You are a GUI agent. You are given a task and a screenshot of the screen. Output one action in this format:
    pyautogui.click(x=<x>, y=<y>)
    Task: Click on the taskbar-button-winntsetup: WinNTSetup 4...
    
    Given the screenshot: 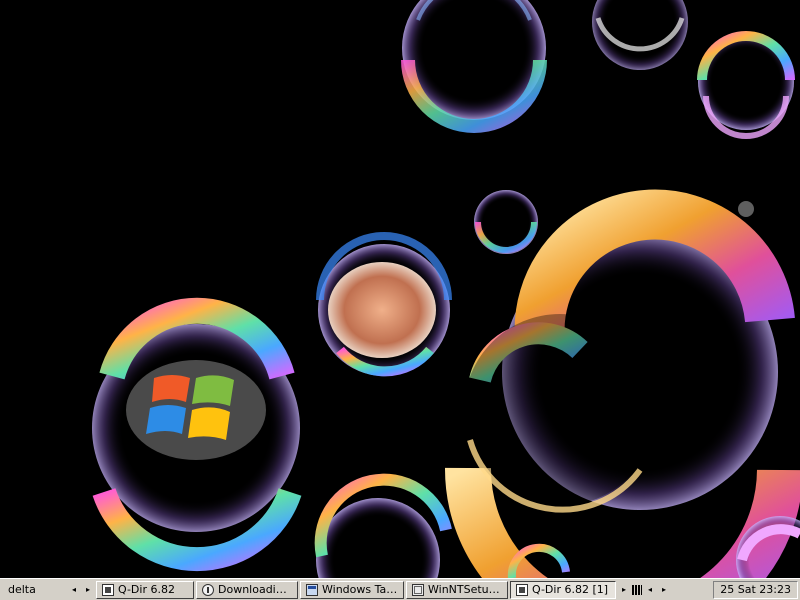 What is the action you would take?
    pyautogui.click(x=457, y=589)
    